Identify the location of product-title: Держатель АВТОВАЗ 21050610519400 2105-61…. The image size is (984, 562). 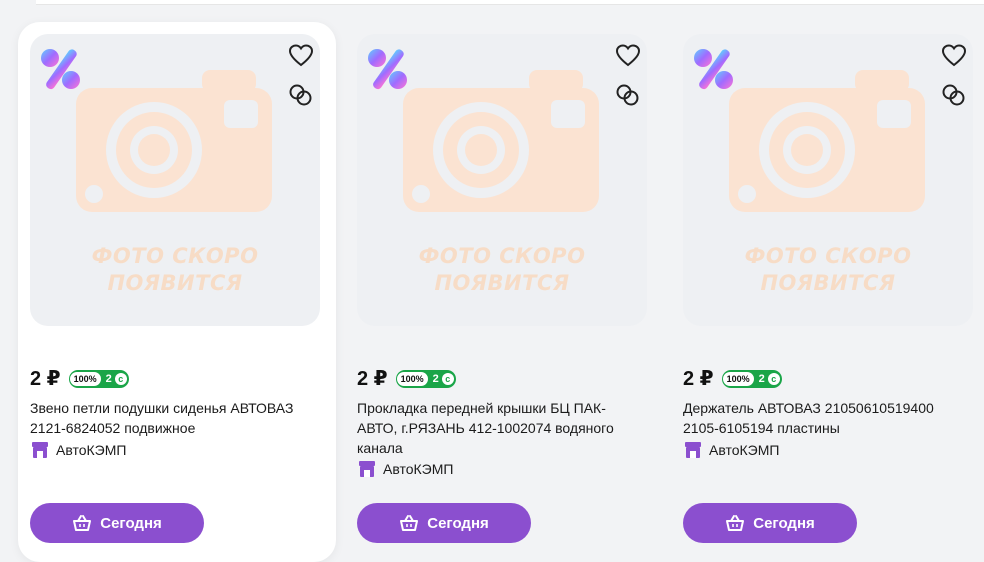
(825, 418).